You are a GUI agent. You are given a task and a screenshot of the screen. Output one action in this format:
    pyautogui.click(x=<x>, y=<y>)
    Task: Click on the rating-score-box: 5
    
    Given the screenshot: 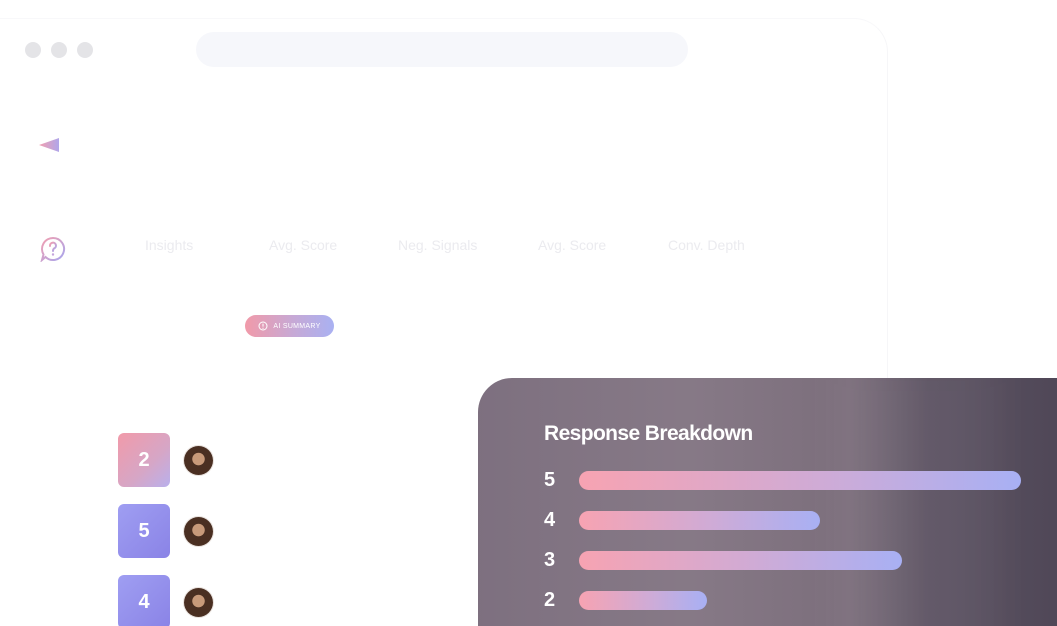 What is the action you would take?
    pyautogui.click(x=144, y=531)
    